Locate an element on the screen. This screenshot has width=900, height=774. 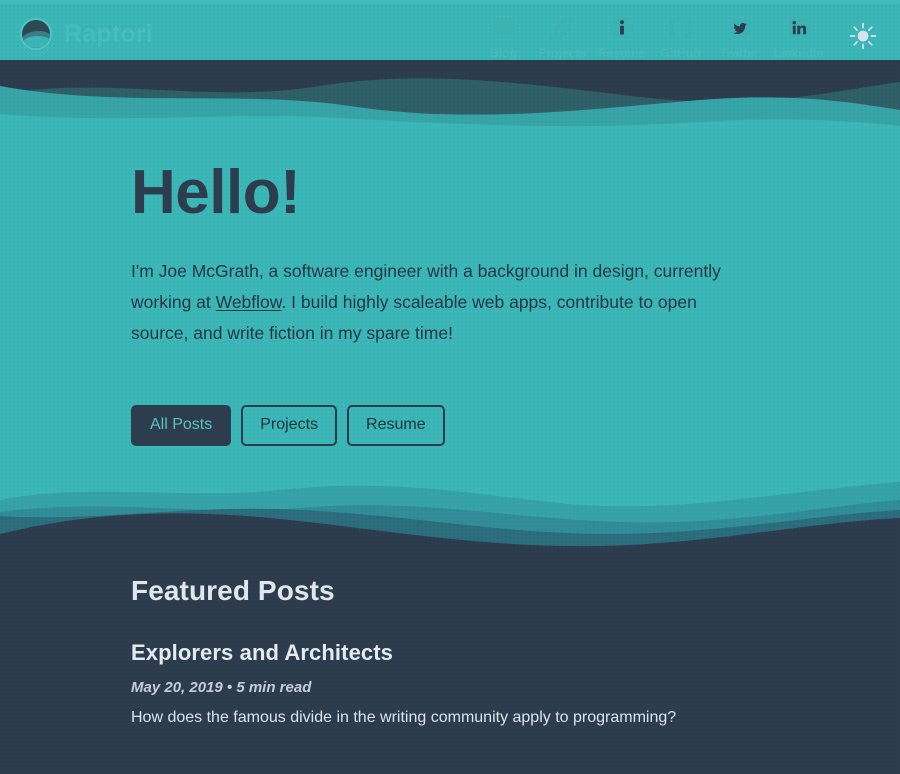
nav-label-twitter: Twitter is located at coordinates (739, 53).